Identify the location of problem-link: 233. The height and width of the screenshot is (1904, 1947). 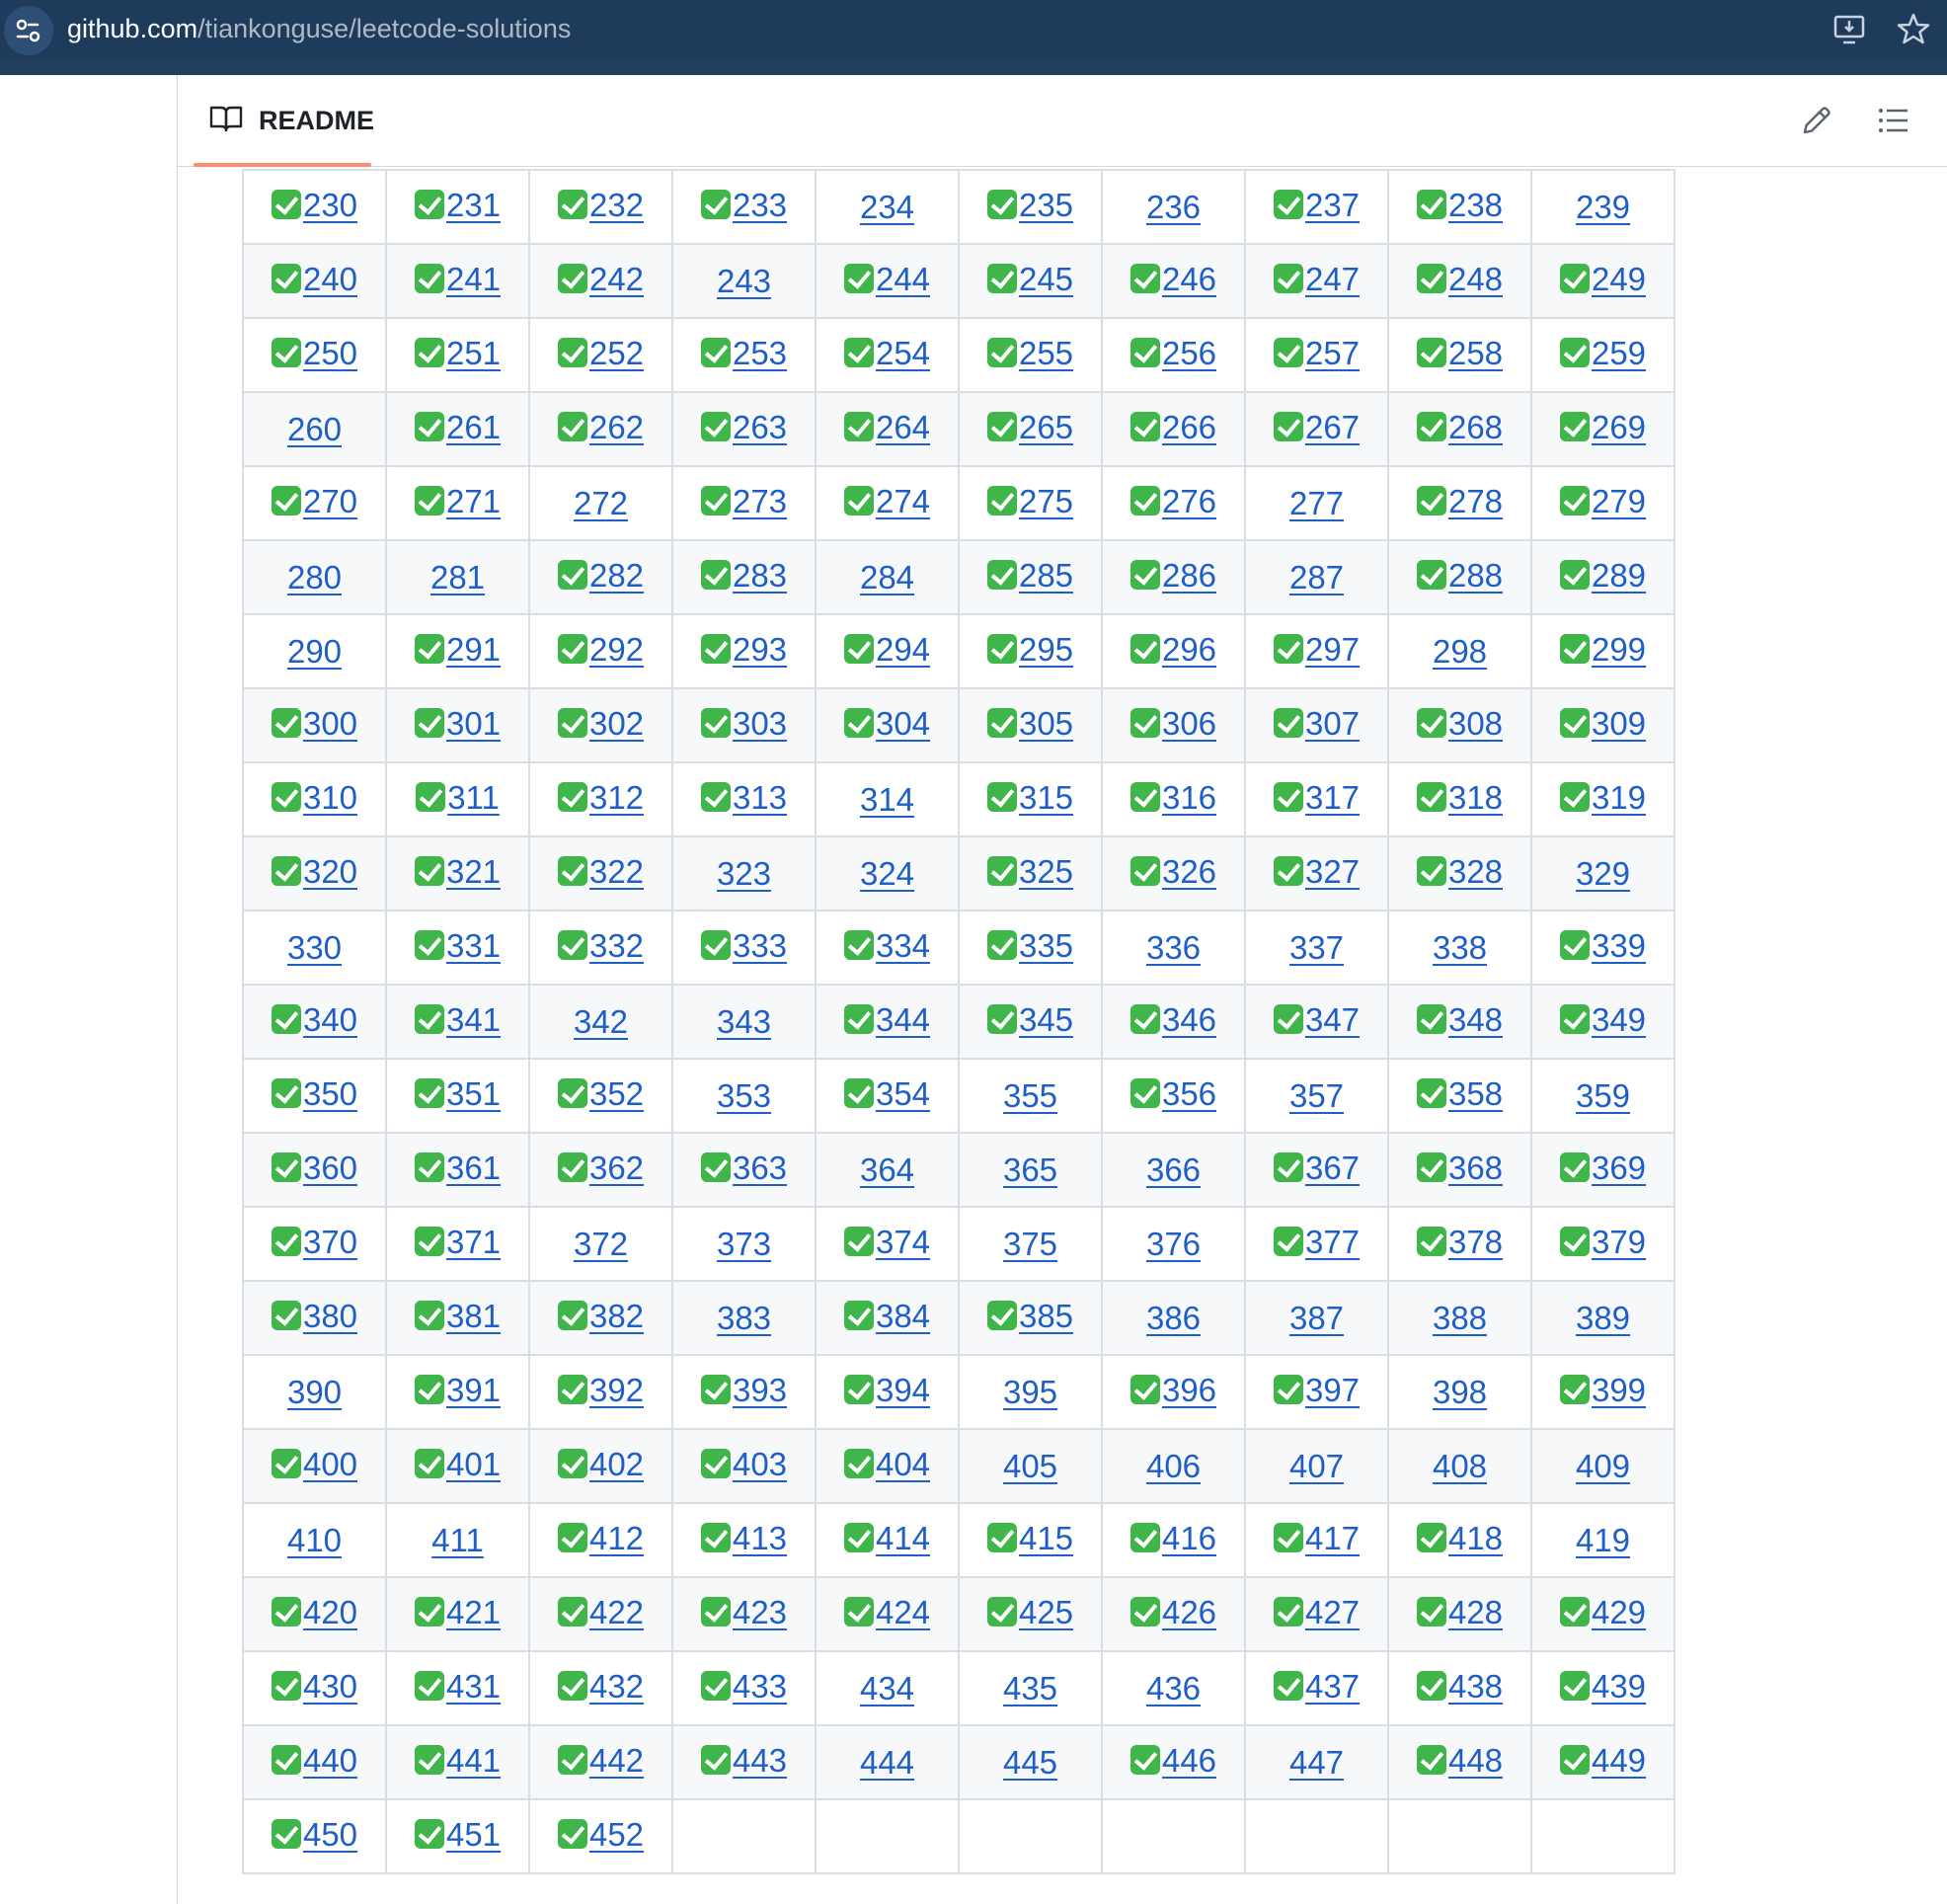
(760, 205).